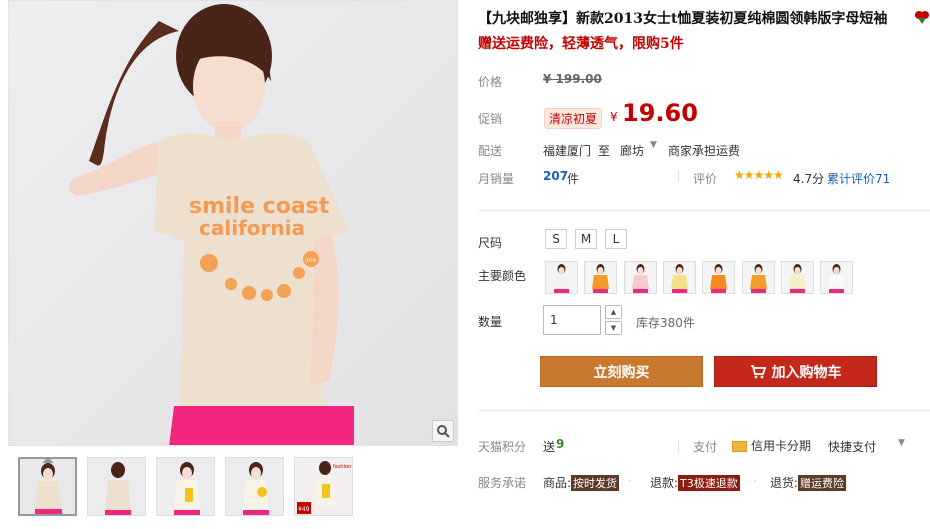 The width and height of the screenshot is (930, 529). What do you see at coordinates (560, 444) in the screenshot?
I see `points-value: 9` at bounding box center [560, 444].